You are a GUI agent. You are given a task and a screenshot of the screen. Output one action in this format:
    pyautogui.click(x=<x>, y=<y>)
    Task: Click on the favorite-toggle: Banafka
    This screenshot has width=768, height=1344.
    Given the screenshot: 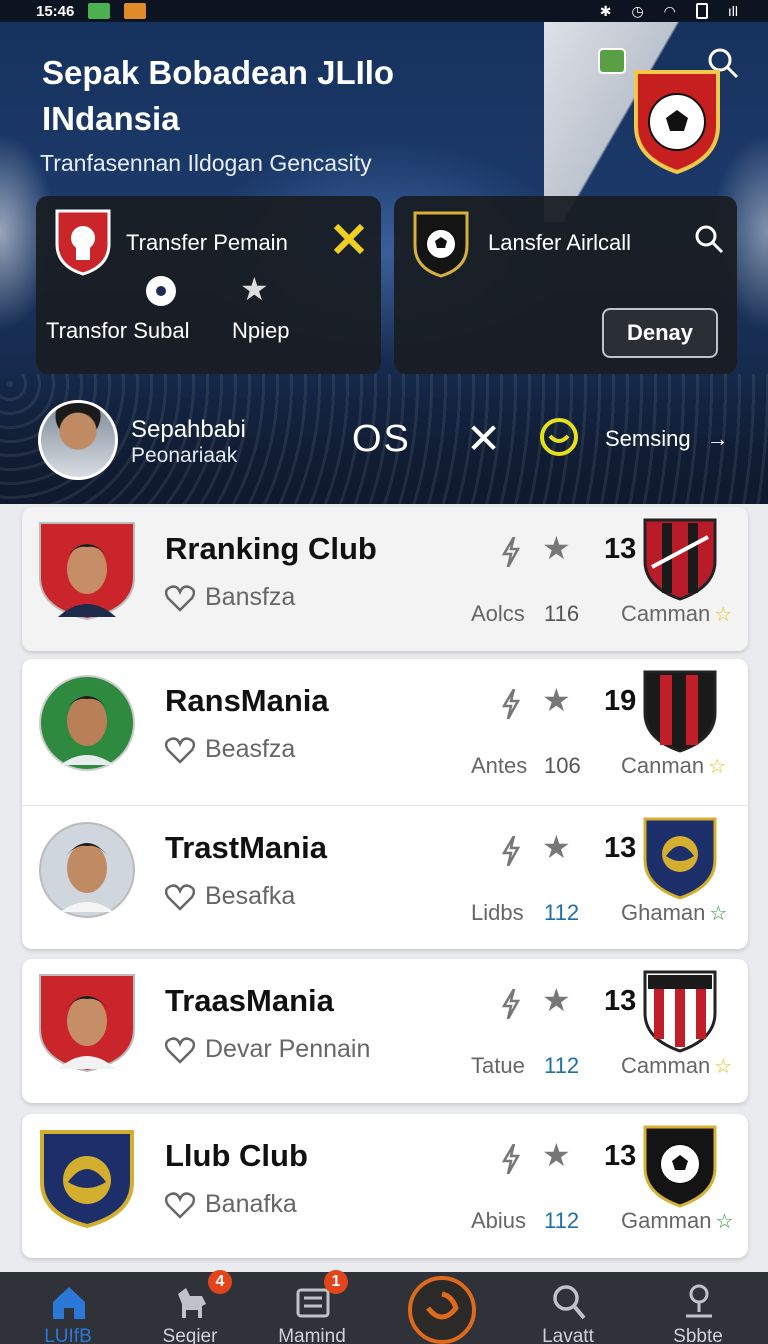 What is the action you would take?
    pyautogui.click(x=231, y=1204)
    